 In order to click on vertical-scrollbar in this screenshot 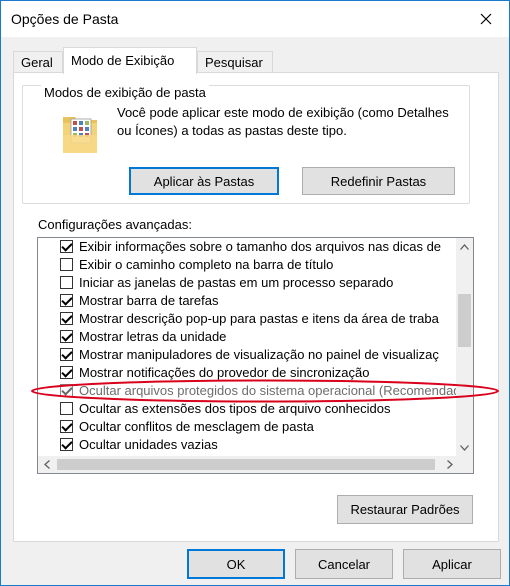, I will do `click(464, 347)`.